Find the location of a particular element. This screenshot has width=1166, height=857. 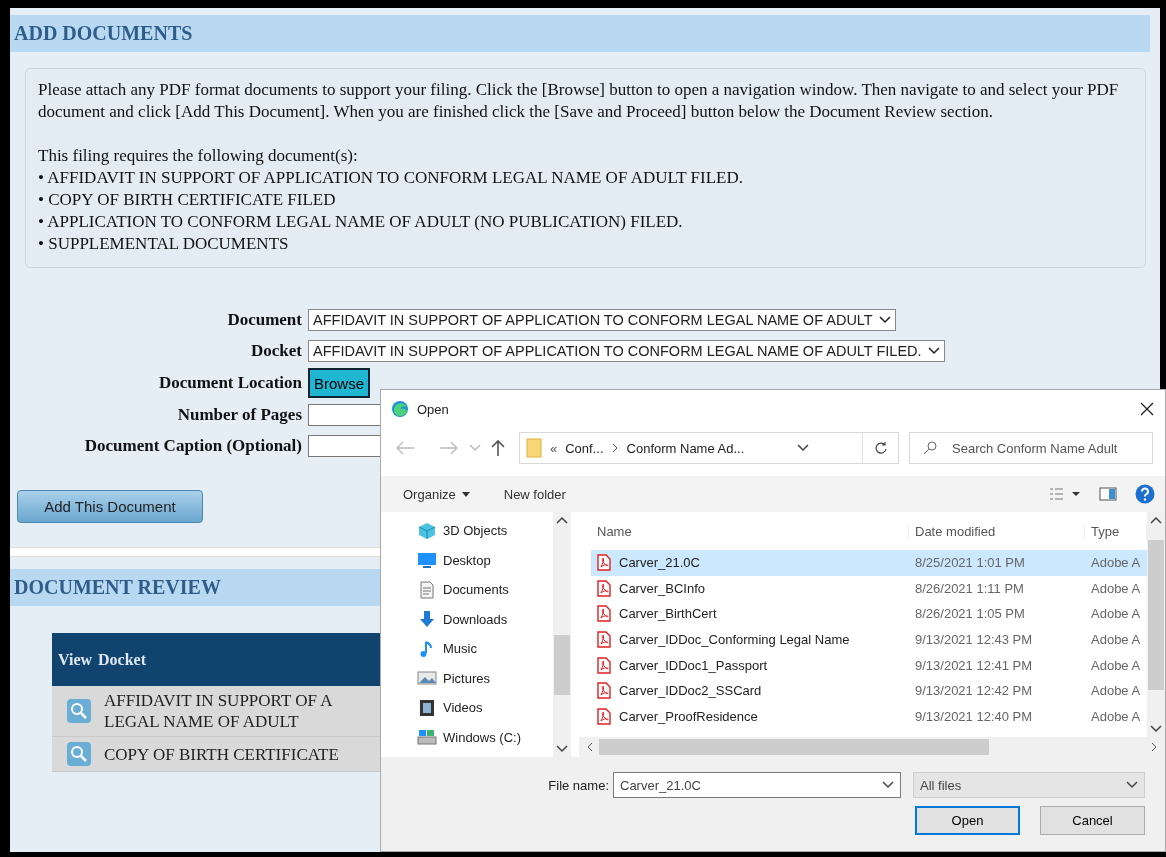

nav-item: Pictures is located at coordinates (485, 678).